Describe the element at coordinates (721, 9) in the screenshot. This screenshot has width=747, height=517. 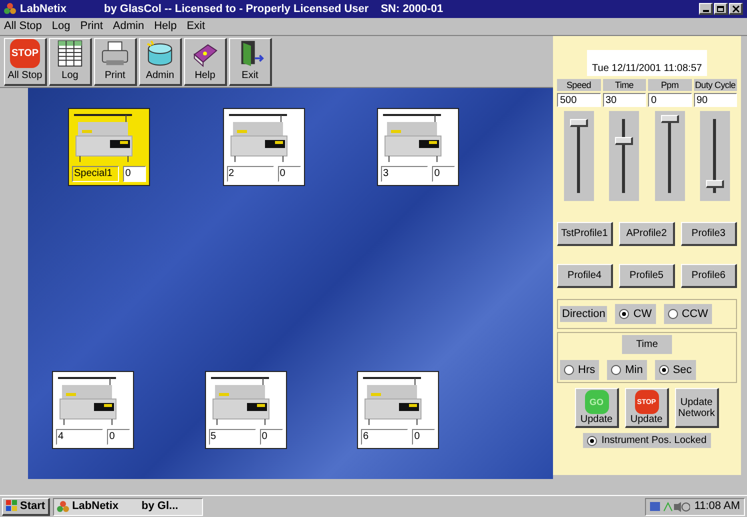
I see `restore-icon` at that location.